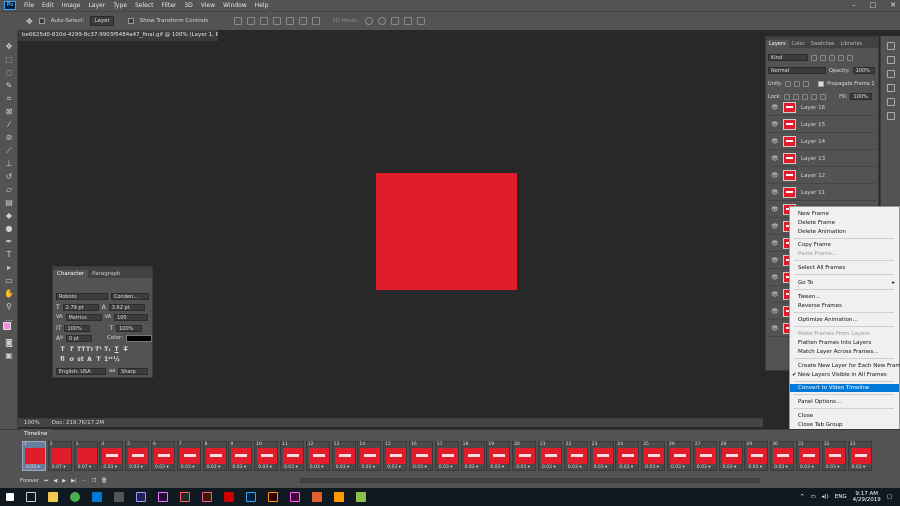 Image resolution: width=900 pixels, height=506 pixels. What do you see at coordinates (679, 456) in the screenshot?
I see `timeline-frame: 26 0.03 ▾` at bounding box center [679, 456].